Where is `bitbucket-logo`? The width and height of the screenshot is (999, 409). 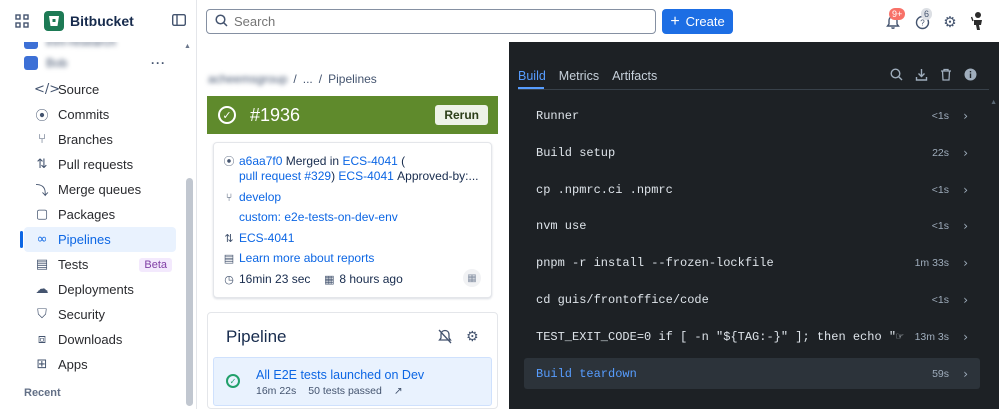 bitbucket-logo is located at coordinates (54, 21).